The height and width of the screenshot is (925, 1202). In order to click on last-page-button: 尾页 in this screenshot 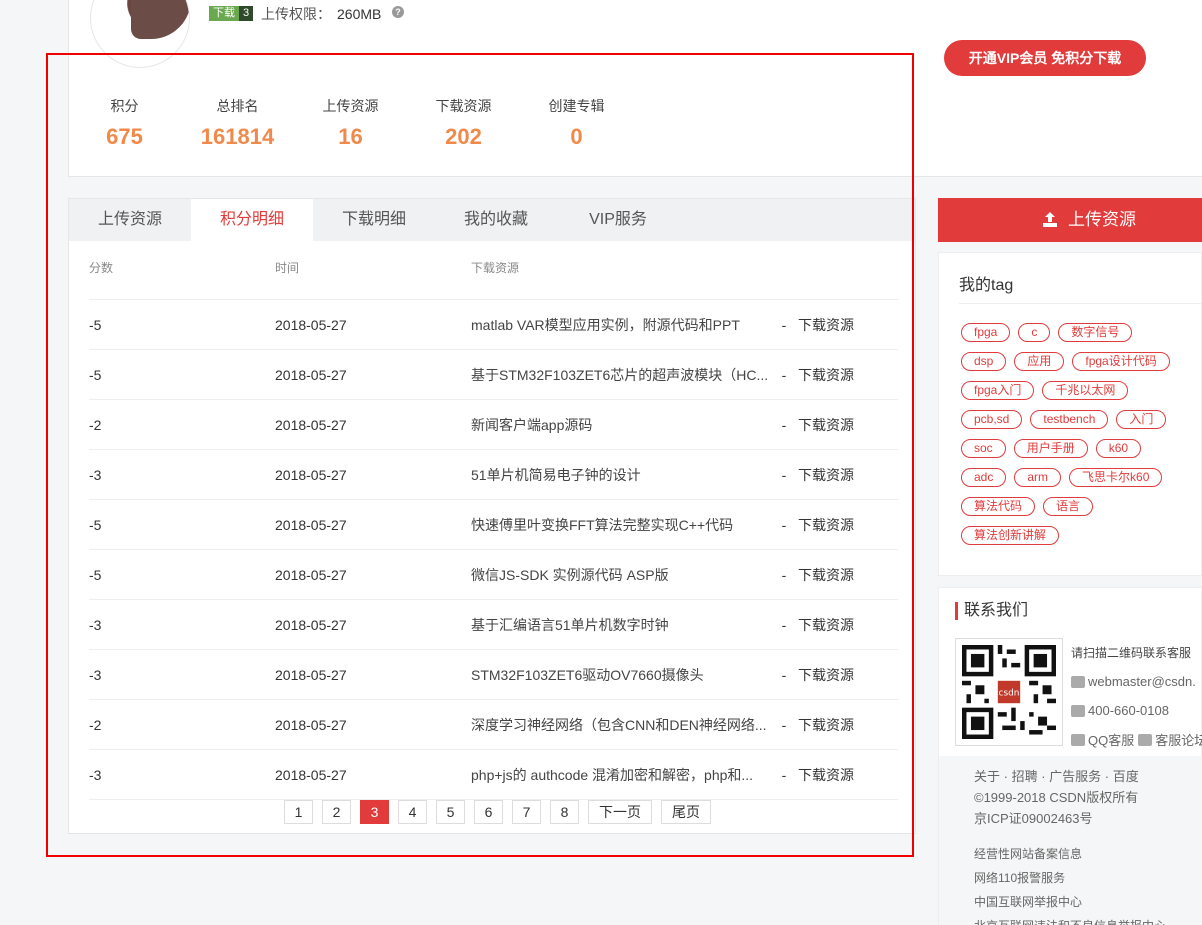, I will do `click(686, 812)`.